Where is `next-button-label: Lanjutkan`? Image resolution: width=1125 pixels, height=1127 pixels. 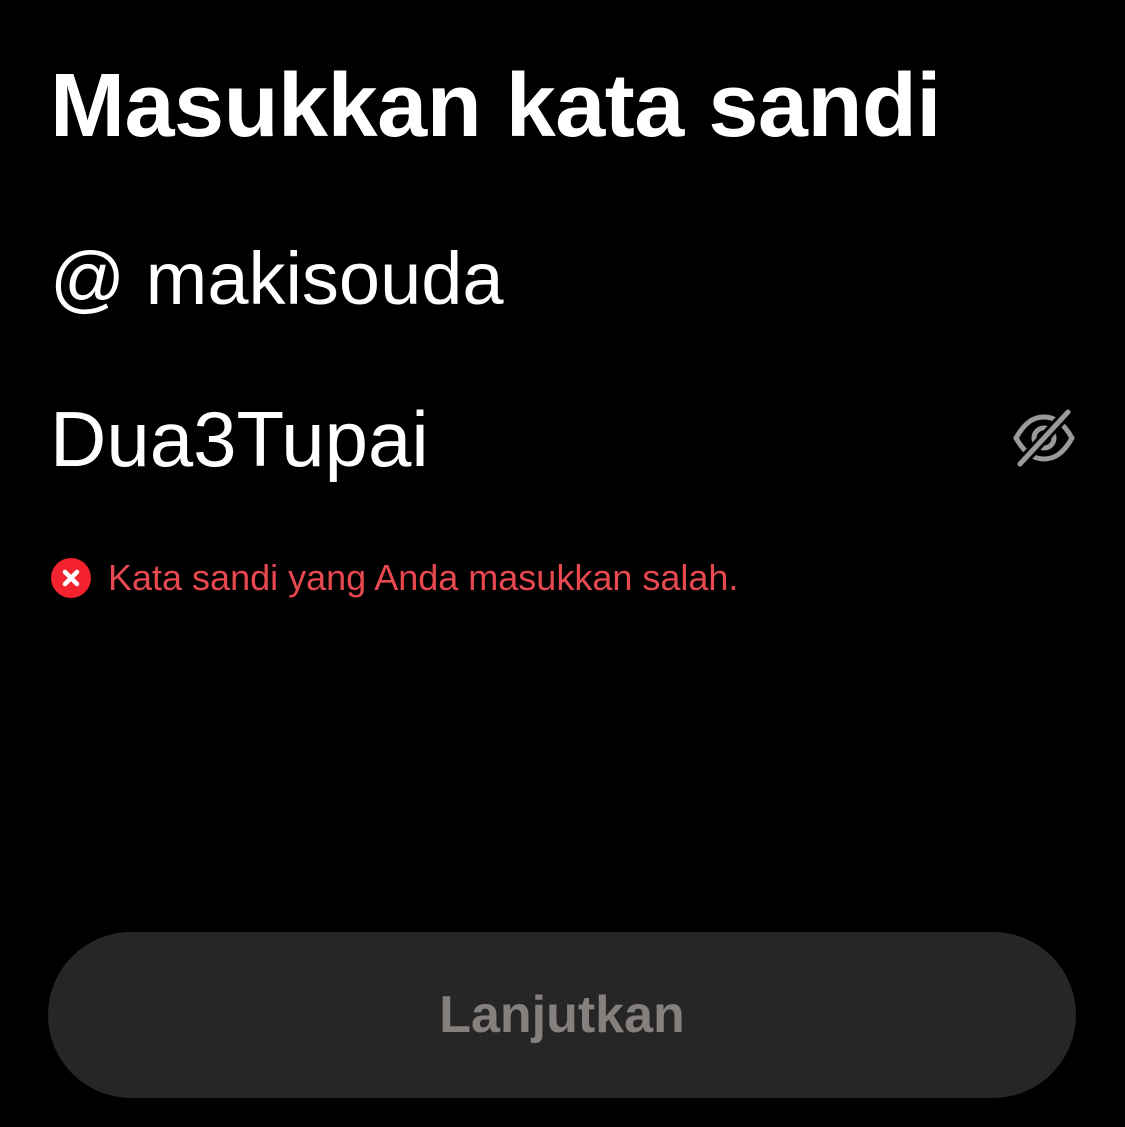
next-button-label: Lanjutkan is located at coordinates (562, 1015).